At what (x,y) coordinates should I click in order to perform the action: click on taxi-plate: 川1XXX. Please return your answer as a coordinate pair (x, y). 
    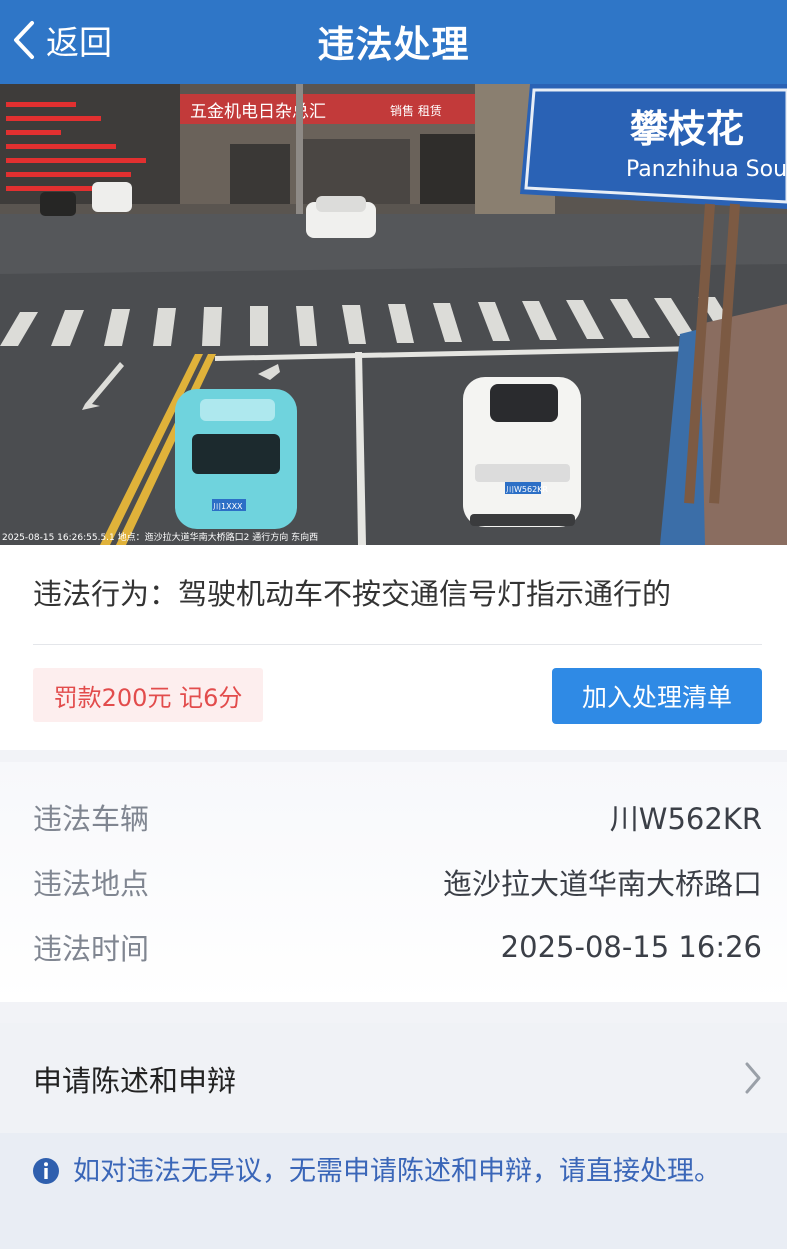
    Looking at the image, I should click on (228, 506).